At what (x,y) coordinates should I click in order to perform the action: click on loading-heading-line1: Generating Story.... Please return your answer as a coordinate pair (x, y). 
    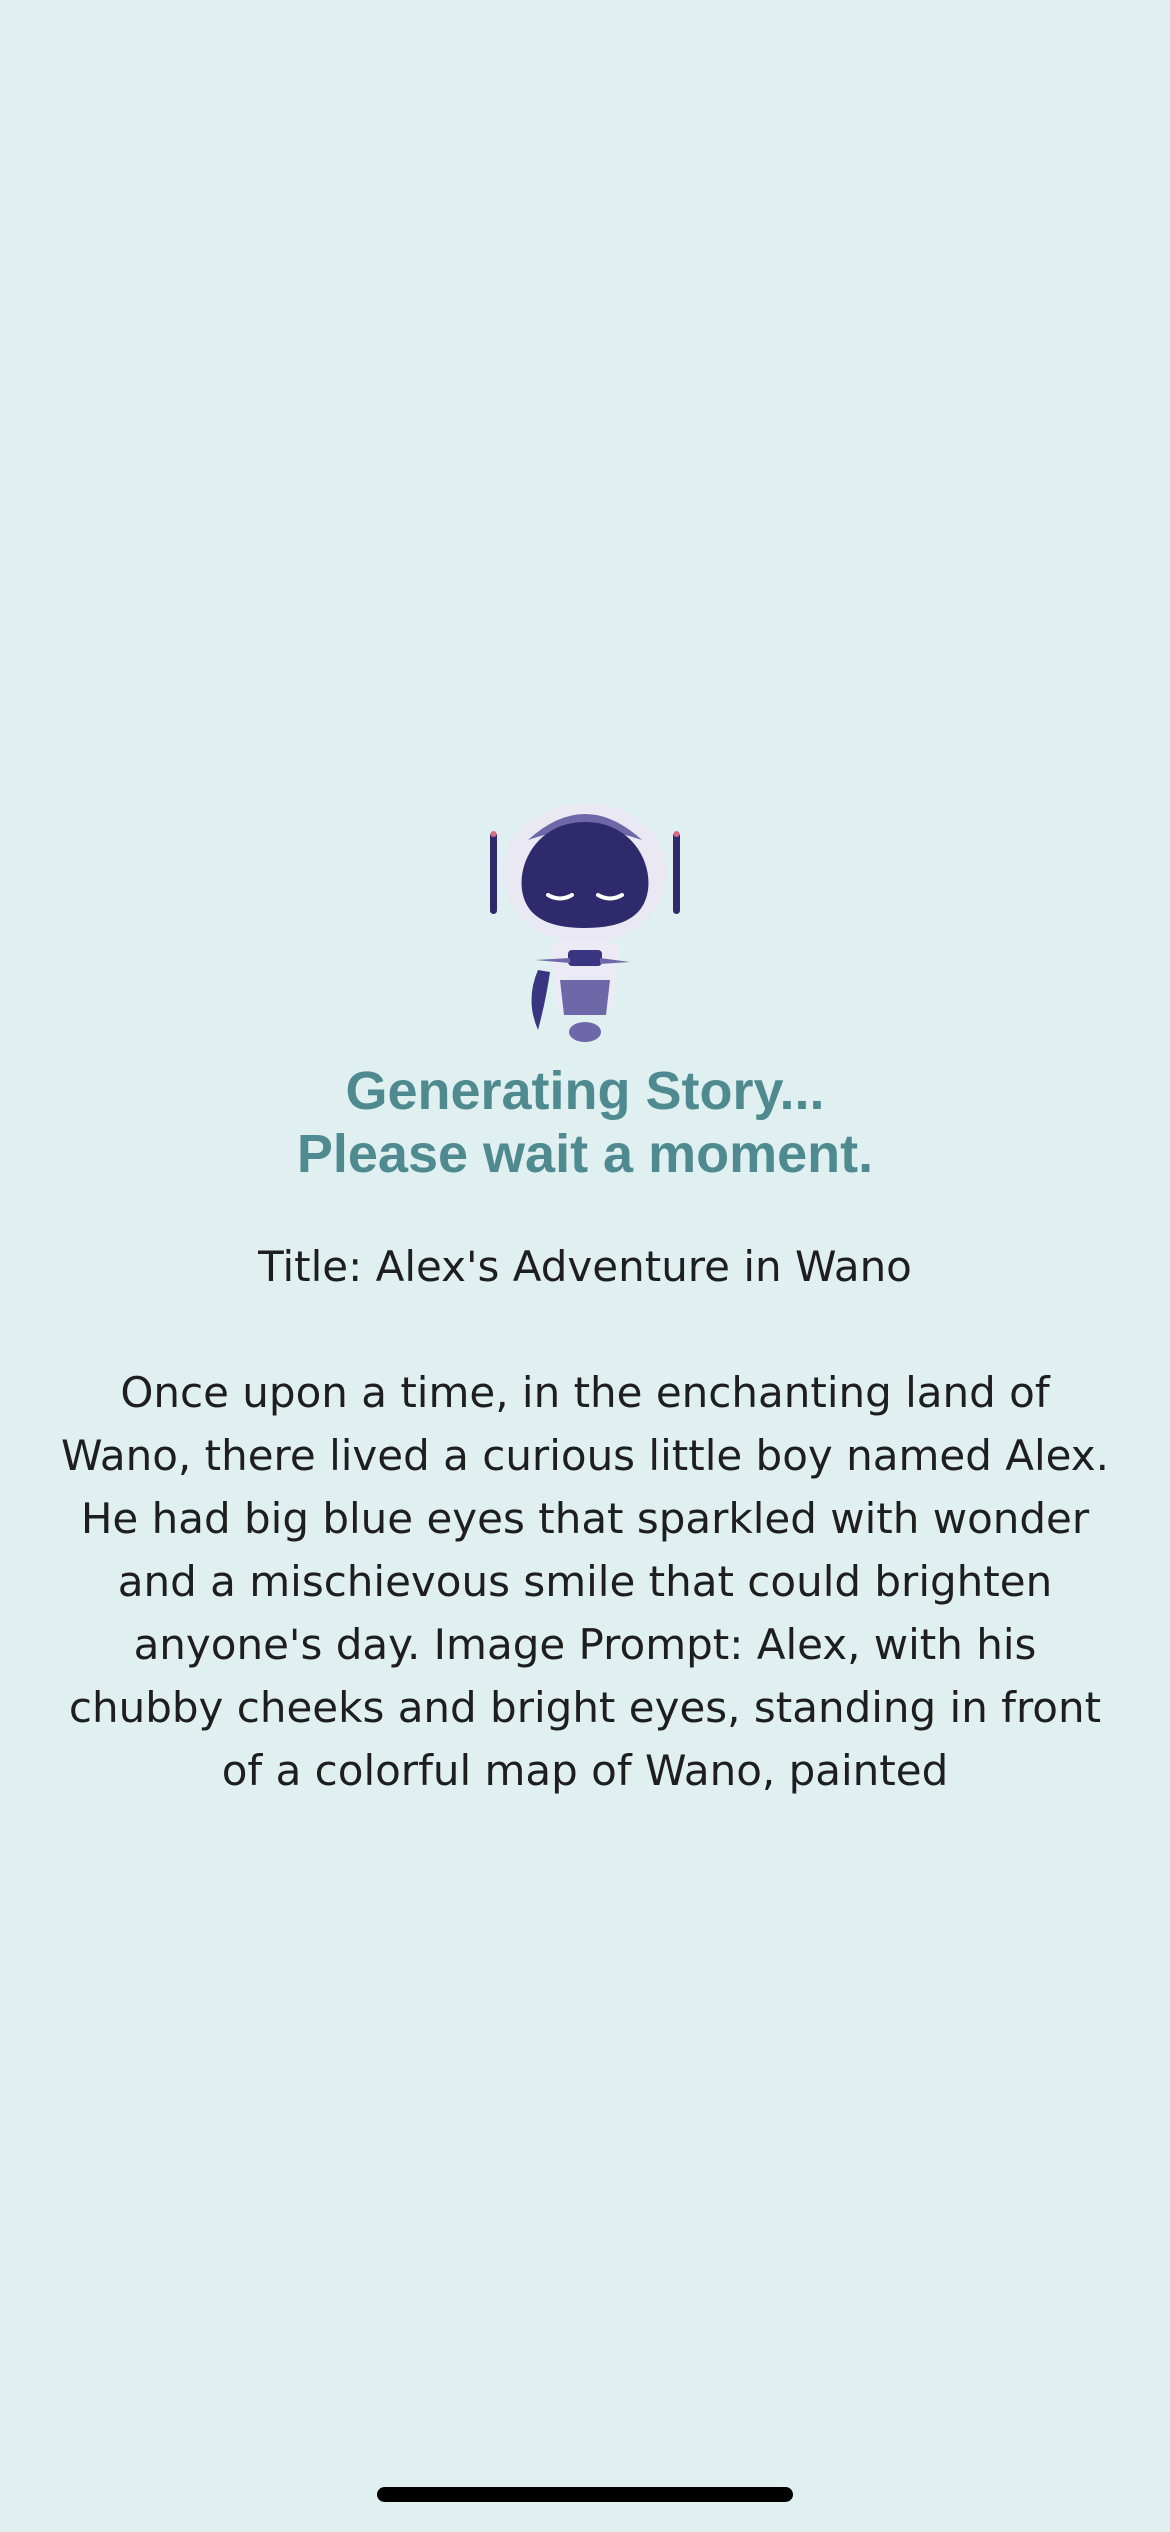
    Looking at the image, I should click on (585, 1091).